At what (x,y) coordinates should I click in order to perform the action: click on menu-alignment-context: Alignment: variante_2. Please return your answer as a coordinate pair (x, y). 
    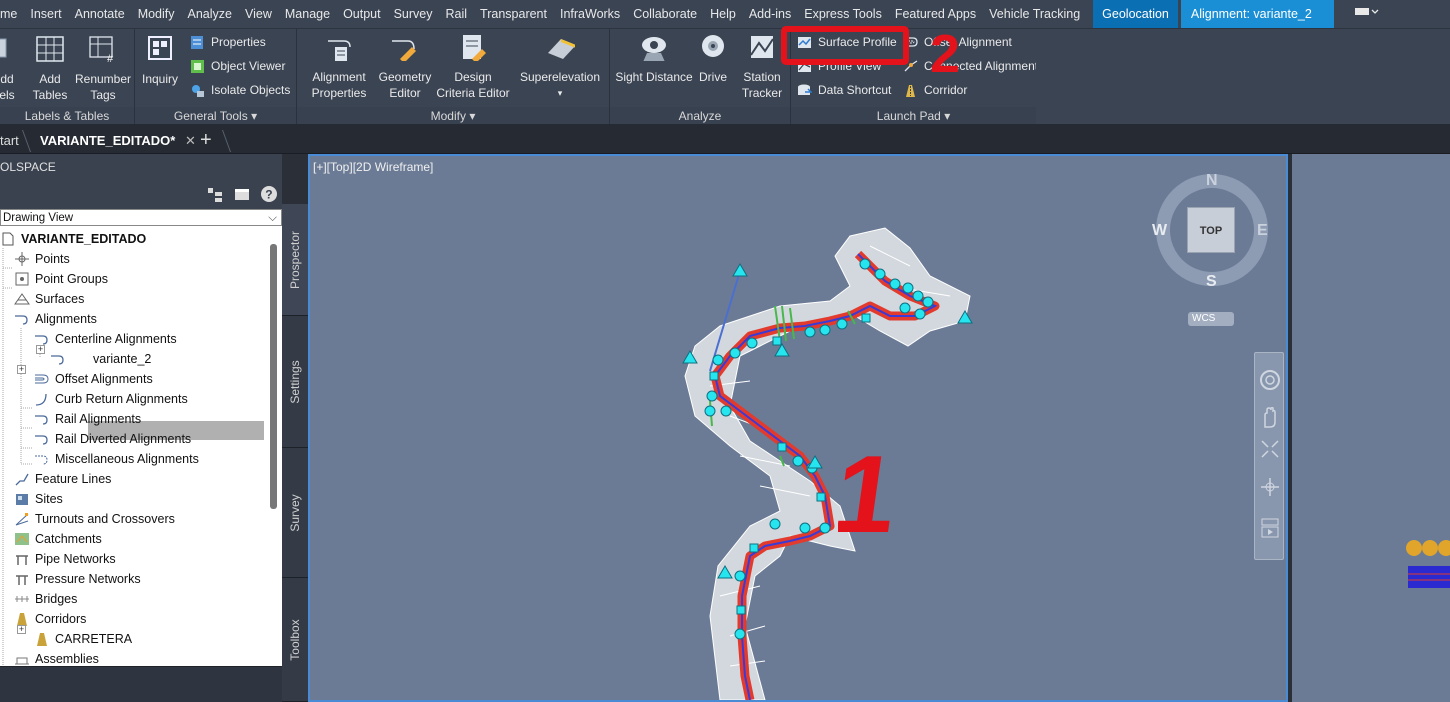
    Looking at the image, I should click on (1257, 14).